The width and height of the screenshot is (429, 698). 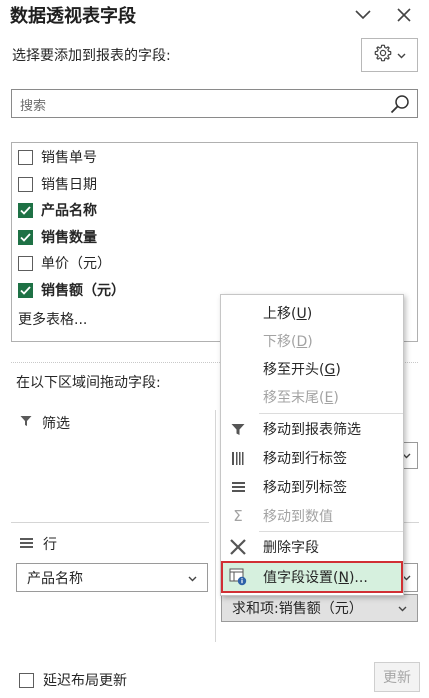 I want to click on values-field-label: 求和项:销售额（元）, so click(x=297, y=609).